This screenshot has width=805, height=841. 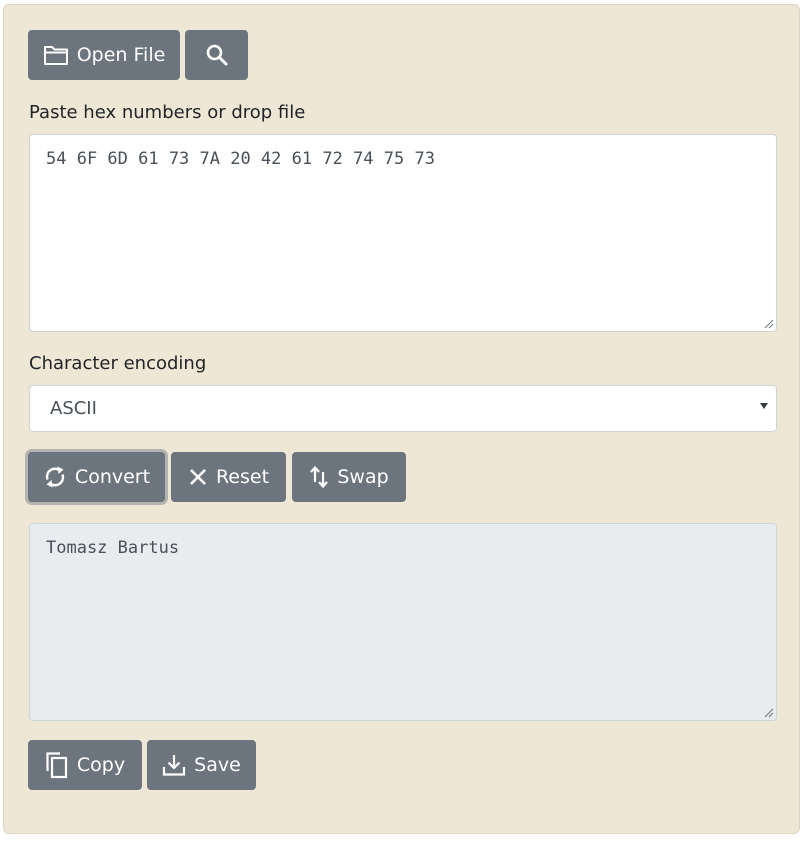 I want to click on save-label: Save, so click(x=217, y=765).